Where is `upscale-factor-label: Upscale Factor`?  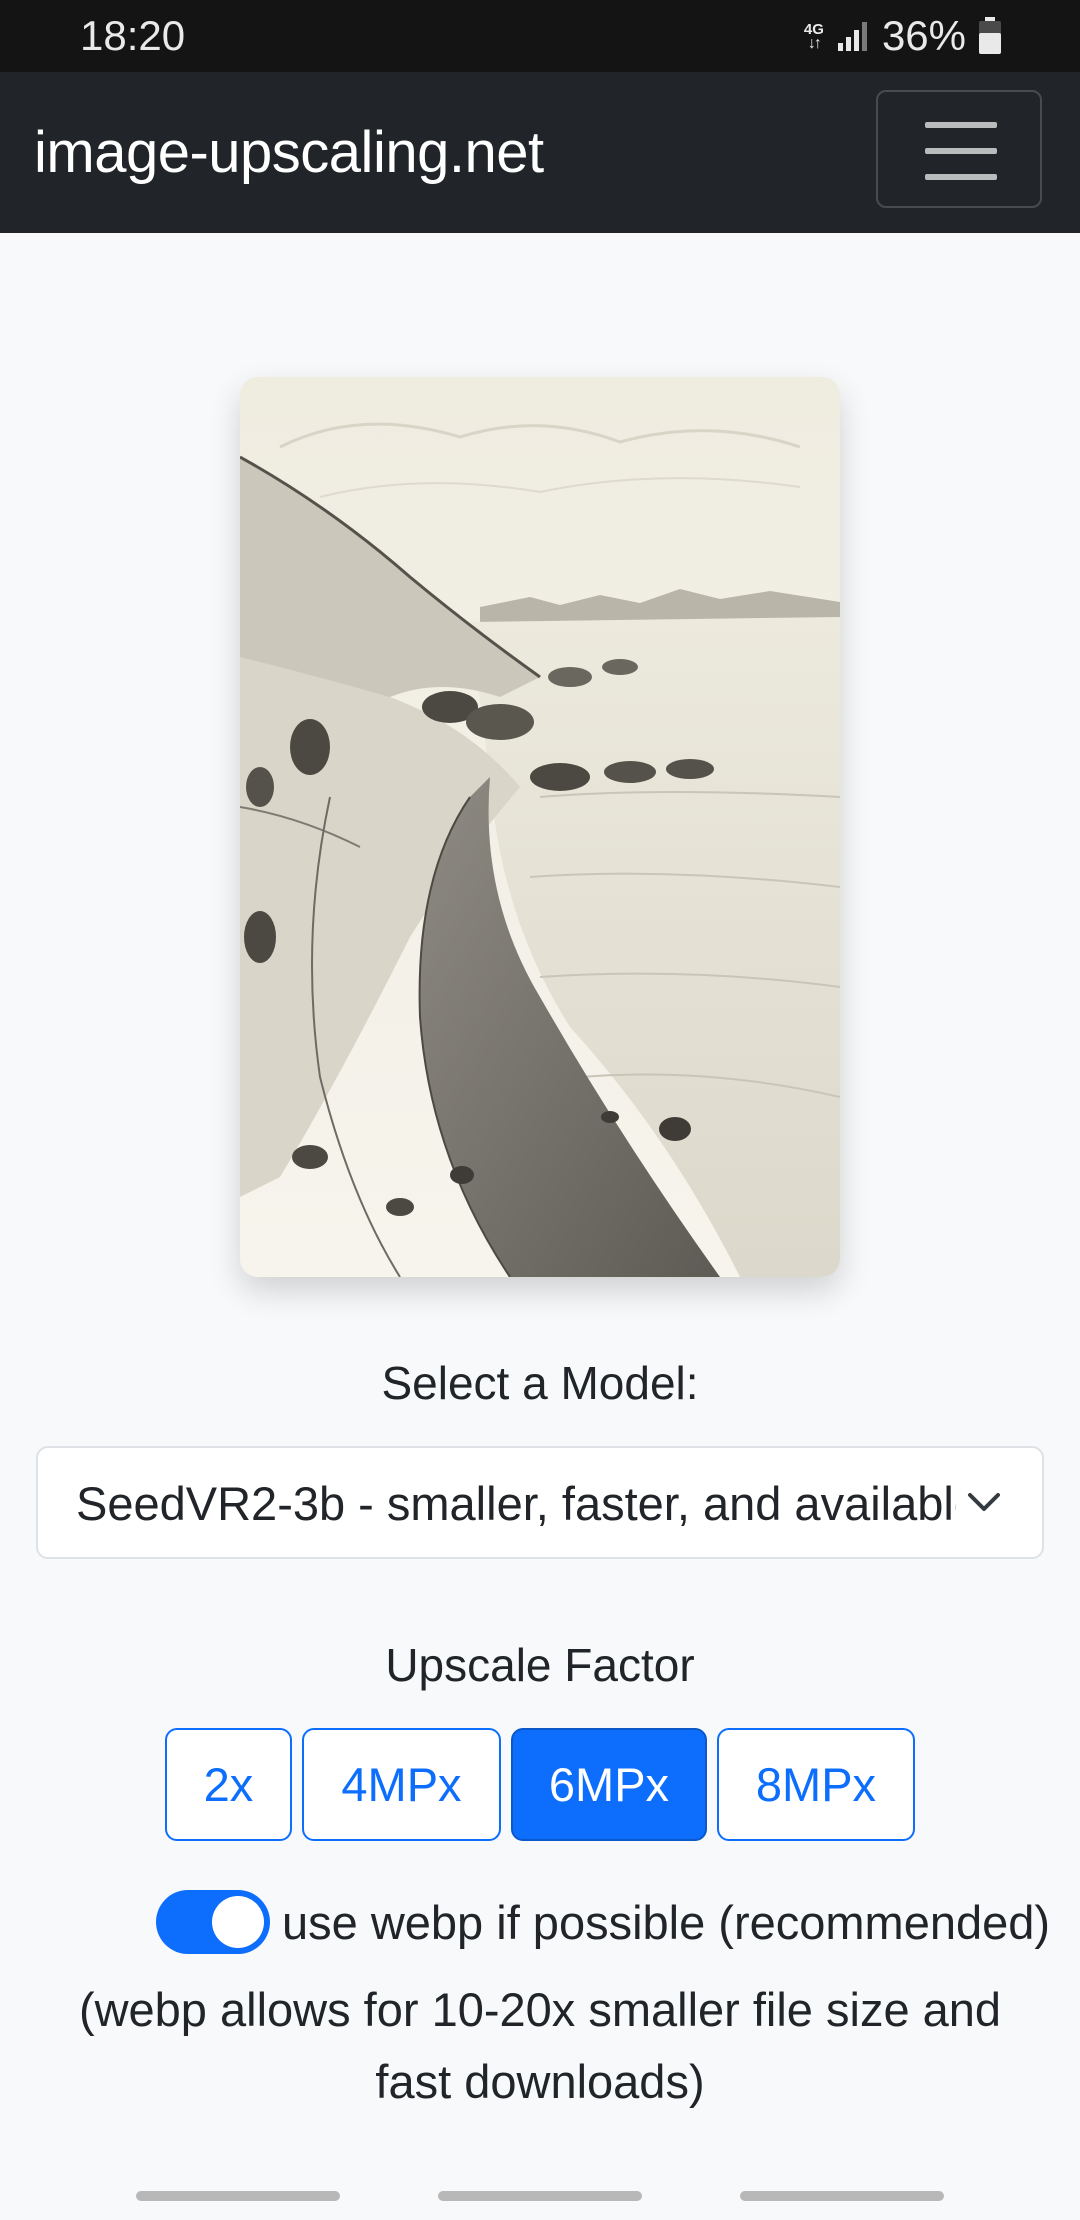 upscale-factor-label: Upscale Factor is located at coordinates (540, 1665).